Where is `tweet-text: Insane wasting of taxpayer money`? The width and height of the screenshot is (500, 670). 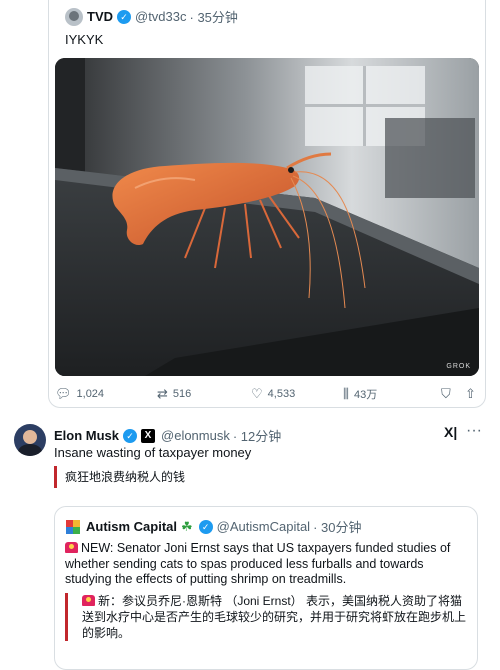
tweet-text: Insane wasting of taxpayer money is located at coordinates (153, 452).